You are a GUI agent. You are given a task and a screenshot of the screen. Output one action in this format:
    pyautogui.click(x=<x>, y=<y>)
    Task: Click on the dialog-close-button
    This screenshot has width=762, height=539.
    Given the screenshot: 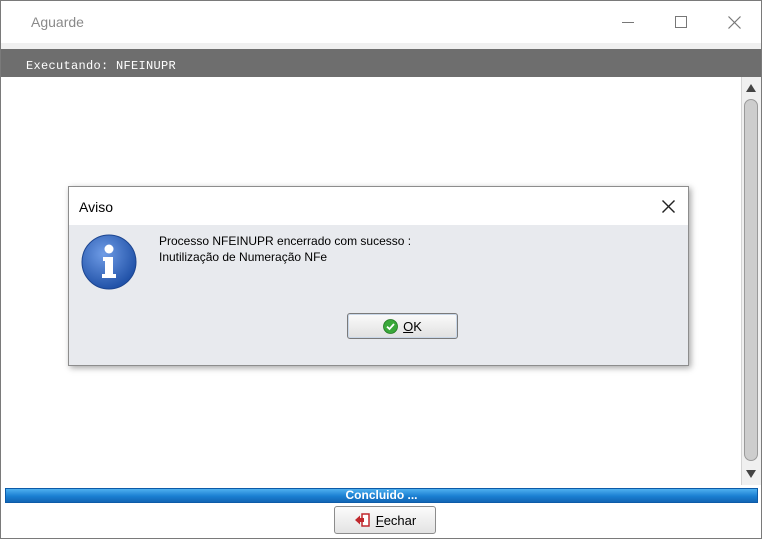 What is the action you would take?
    pyautogui.click(x=668, y=206)
    